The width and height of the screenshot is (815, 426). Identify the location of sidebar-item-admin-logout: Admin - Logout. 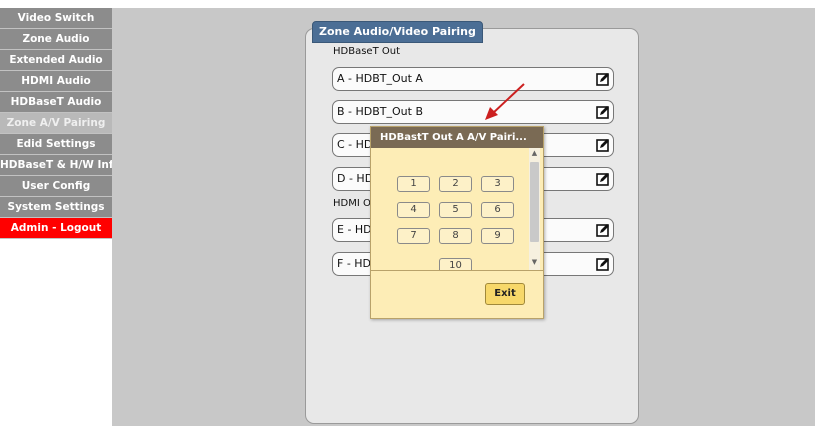
(56, 228).